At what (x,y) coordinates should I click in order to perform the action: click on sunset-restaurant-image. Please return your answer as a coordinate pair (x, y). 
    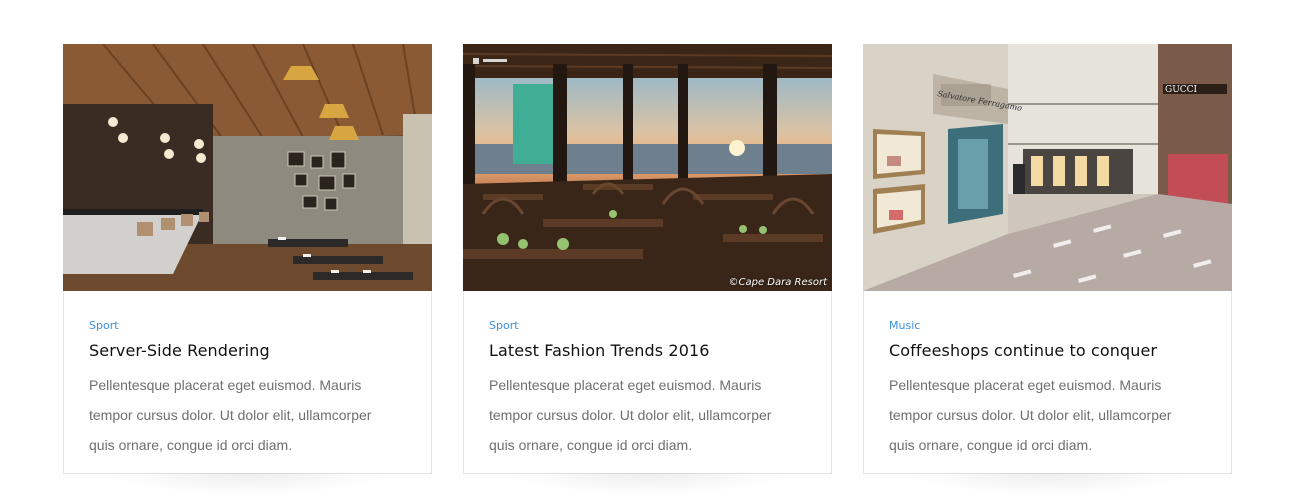
    Looking at the image, I should click on (647, 167).